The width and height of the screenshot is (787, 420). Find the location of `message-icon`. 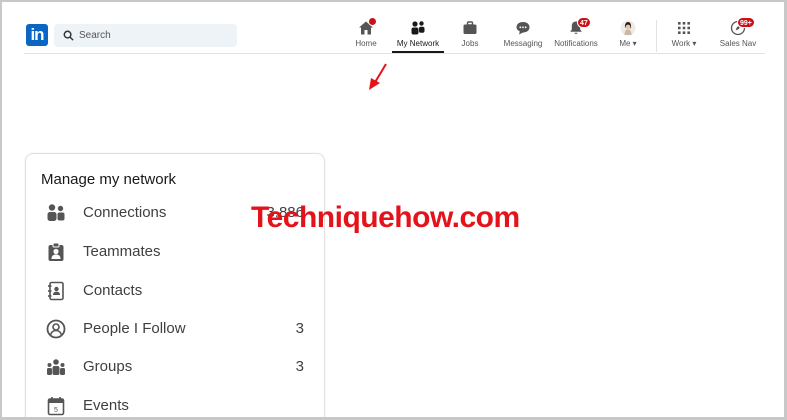

message-icon is located at coordinates (523, 28).